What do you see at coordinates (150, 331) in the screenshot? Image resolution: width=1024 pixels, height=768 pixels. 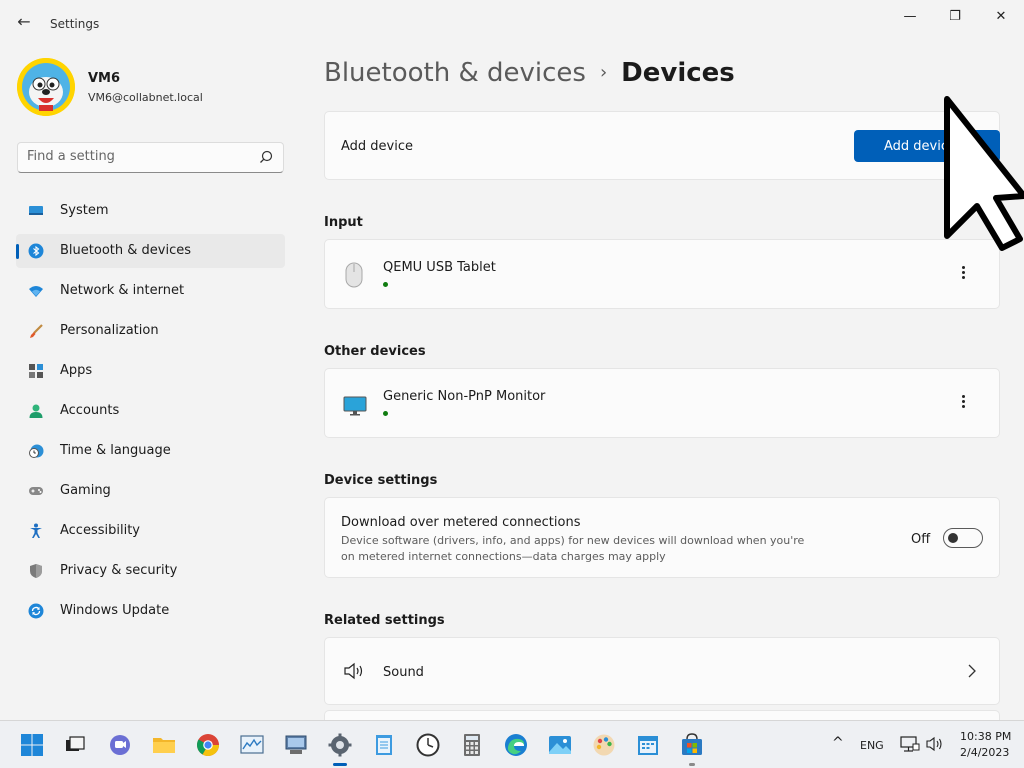 I see `sidebar-item-personalization: Personalization` at bounding box center [150, 331].